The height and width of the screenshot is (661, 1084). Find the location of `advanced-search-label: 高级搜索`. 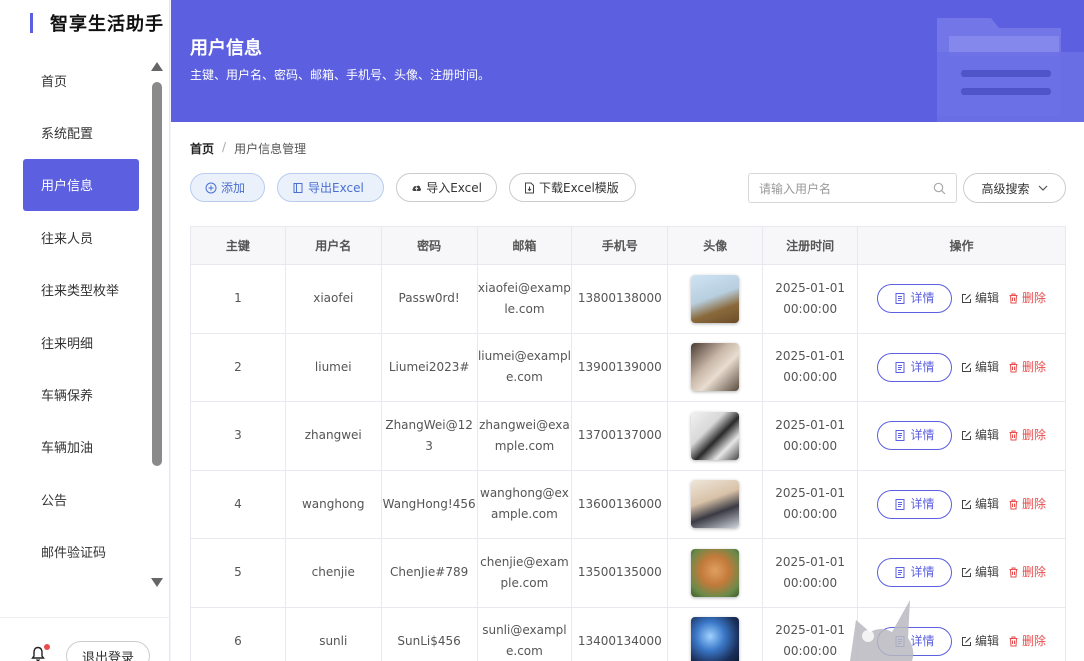

advanced-search-label: 高级搜索 is located at coordinates (1005, 188).